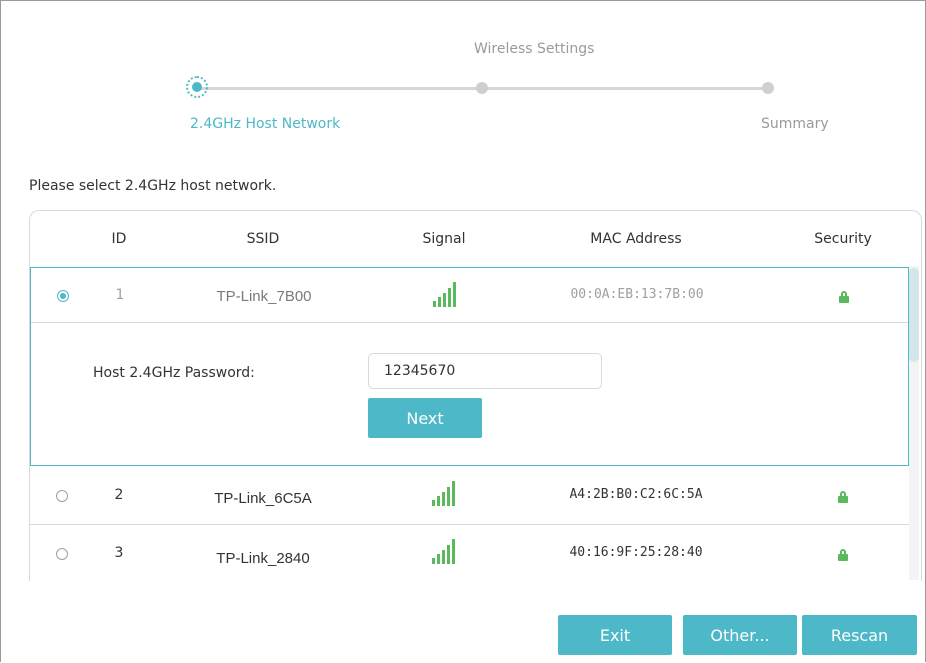 The height and width of the screenshot is (663, 926). I want to click on step-1-active-dot, so click(197, 87).